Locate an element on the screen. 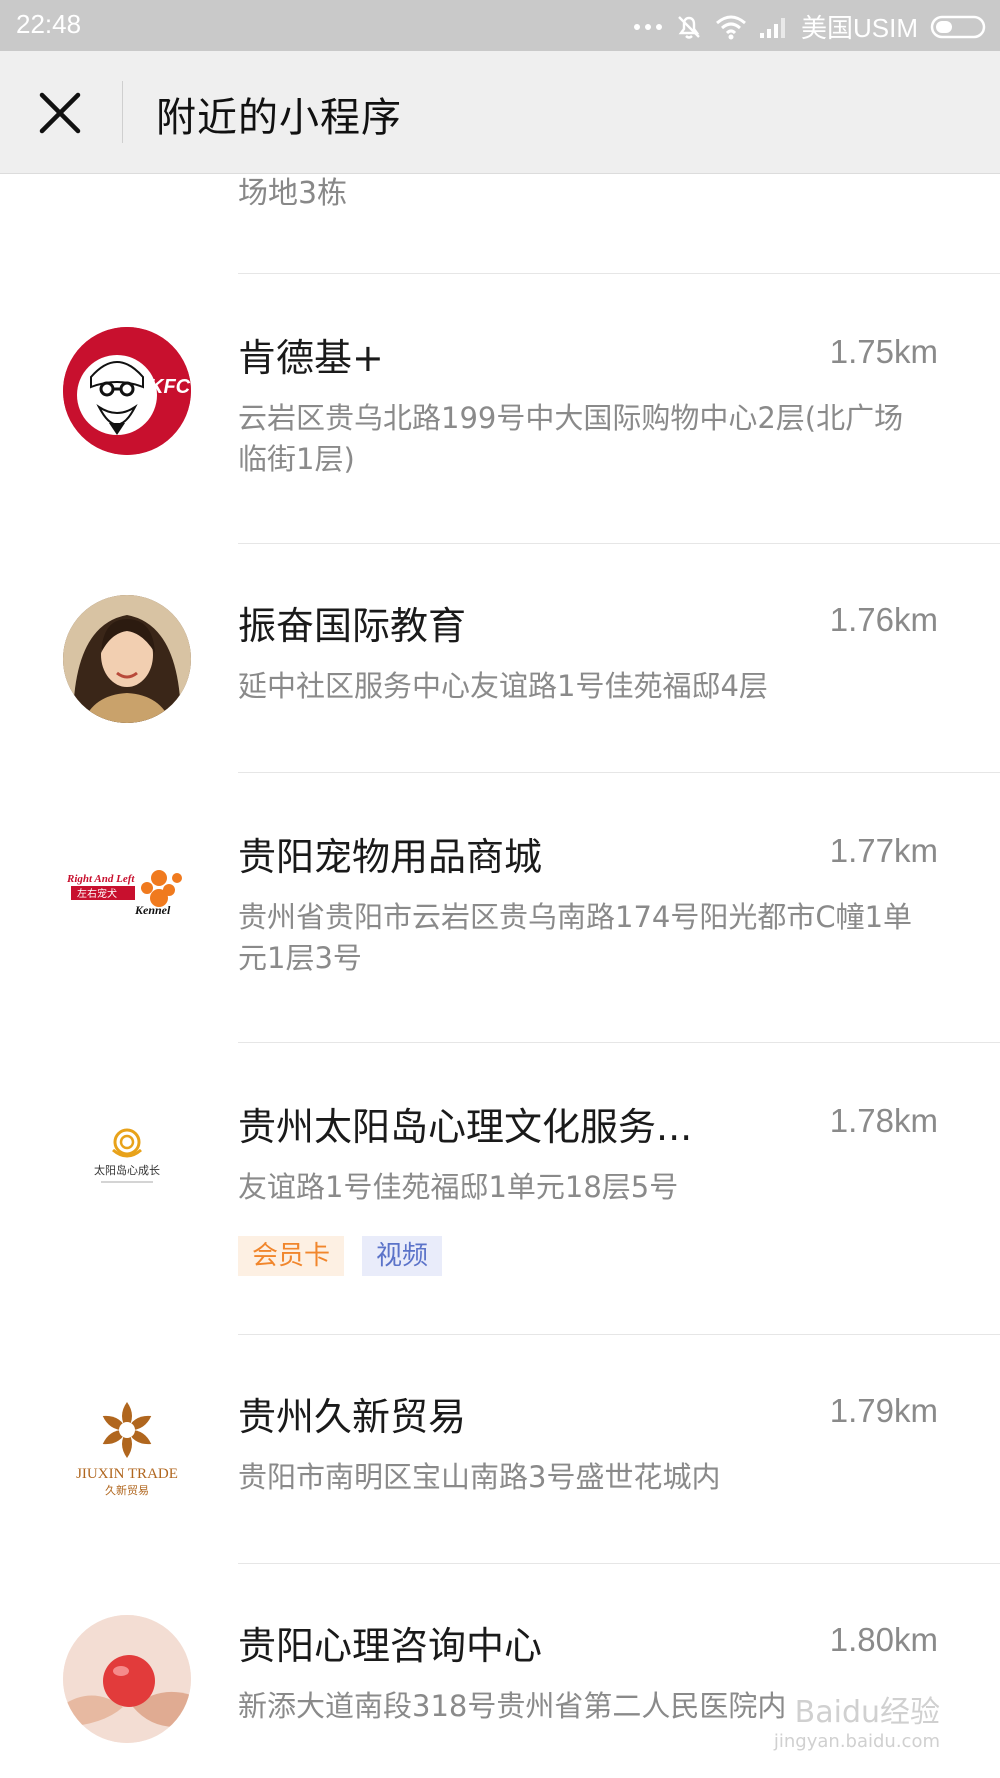 This screenshot has height=1778, width=1000. item-address: 云岩区贵乌北路199号中大国际购物中心2层(北广场临街1层) is located at coordinates (571, 438).